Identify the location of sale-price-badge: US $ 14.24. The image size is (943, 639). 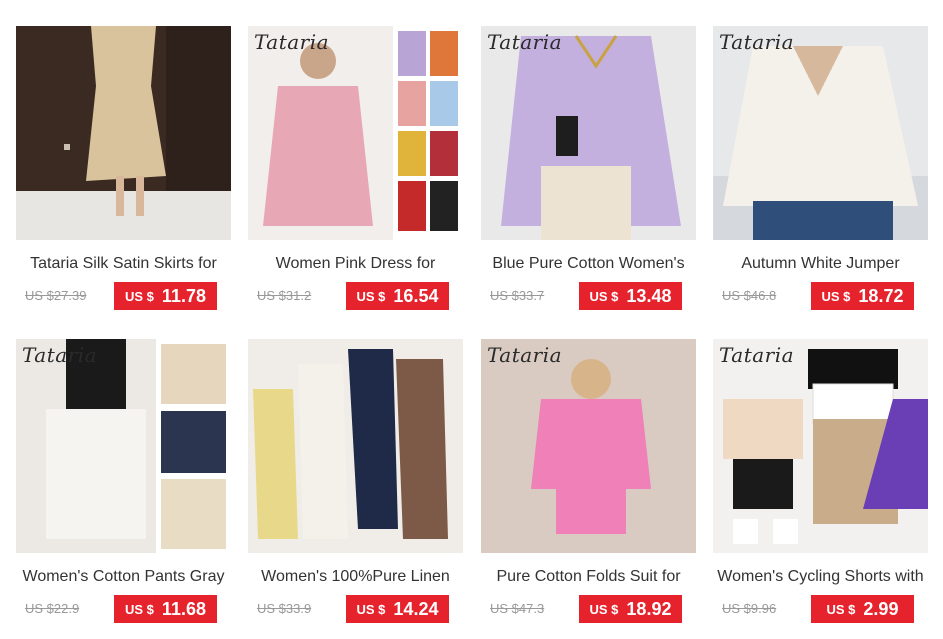
(397, 609).